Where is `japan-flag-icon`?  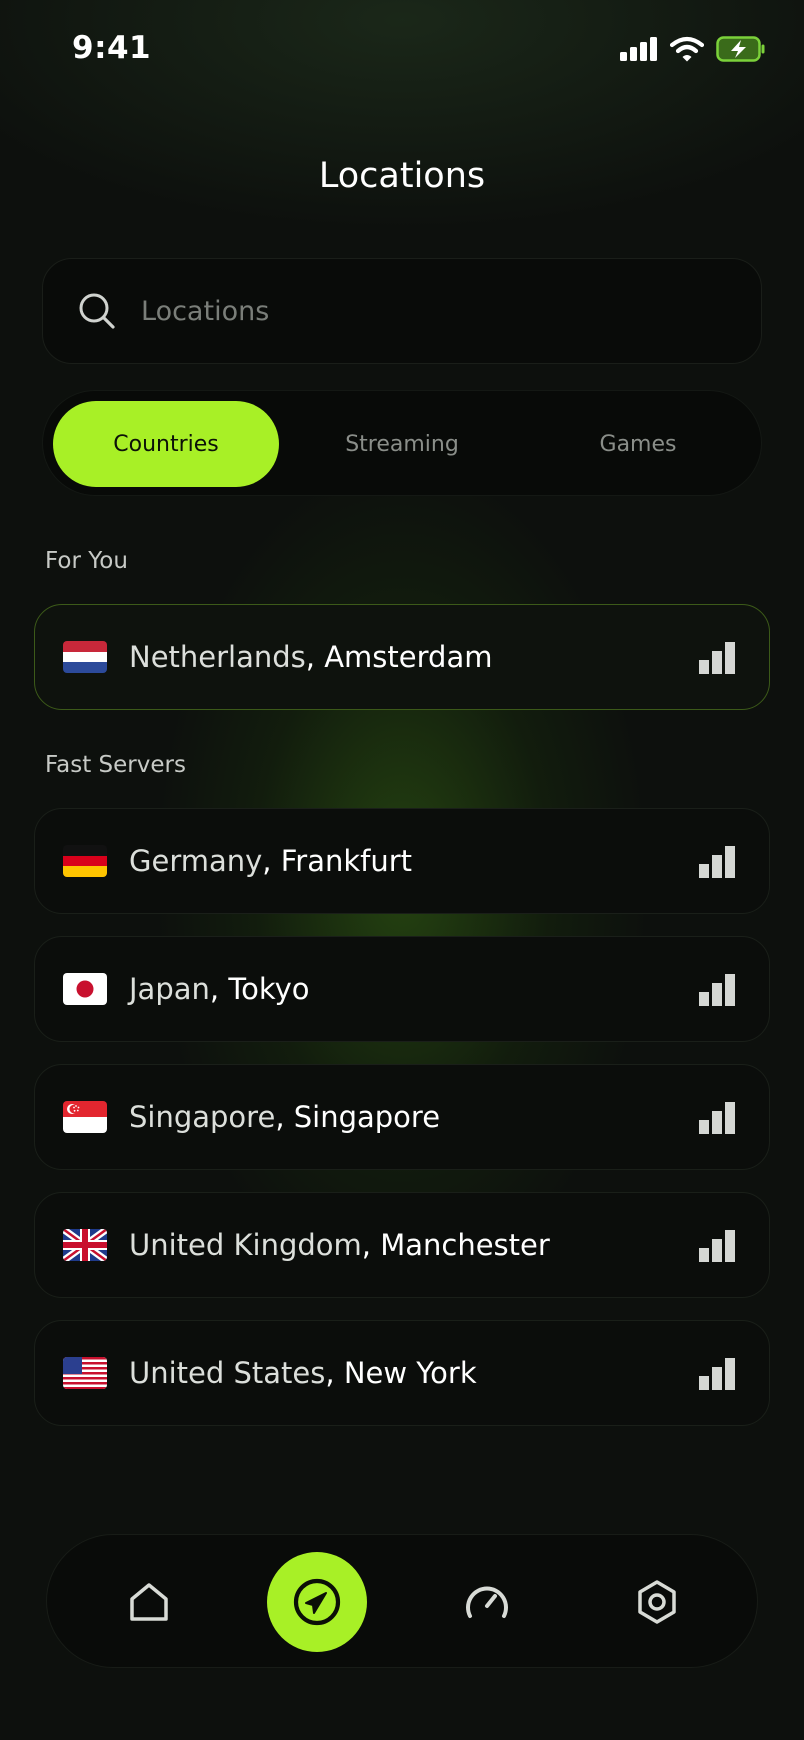
japan-flag-icon is located at coordinates (85, 989).